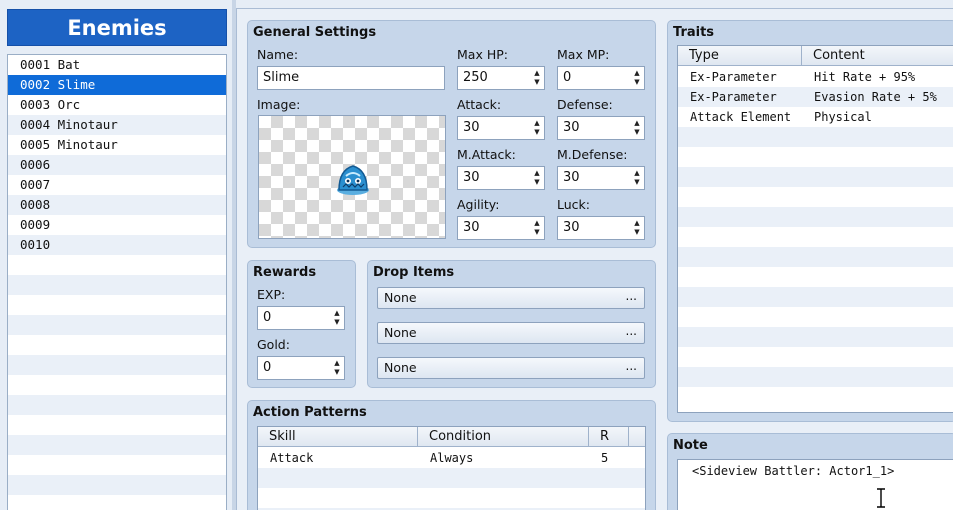  What do you see at coordinates (278, 54) in the screenshot?
I see `name-label: Name:` at bounding box center [278, 54].